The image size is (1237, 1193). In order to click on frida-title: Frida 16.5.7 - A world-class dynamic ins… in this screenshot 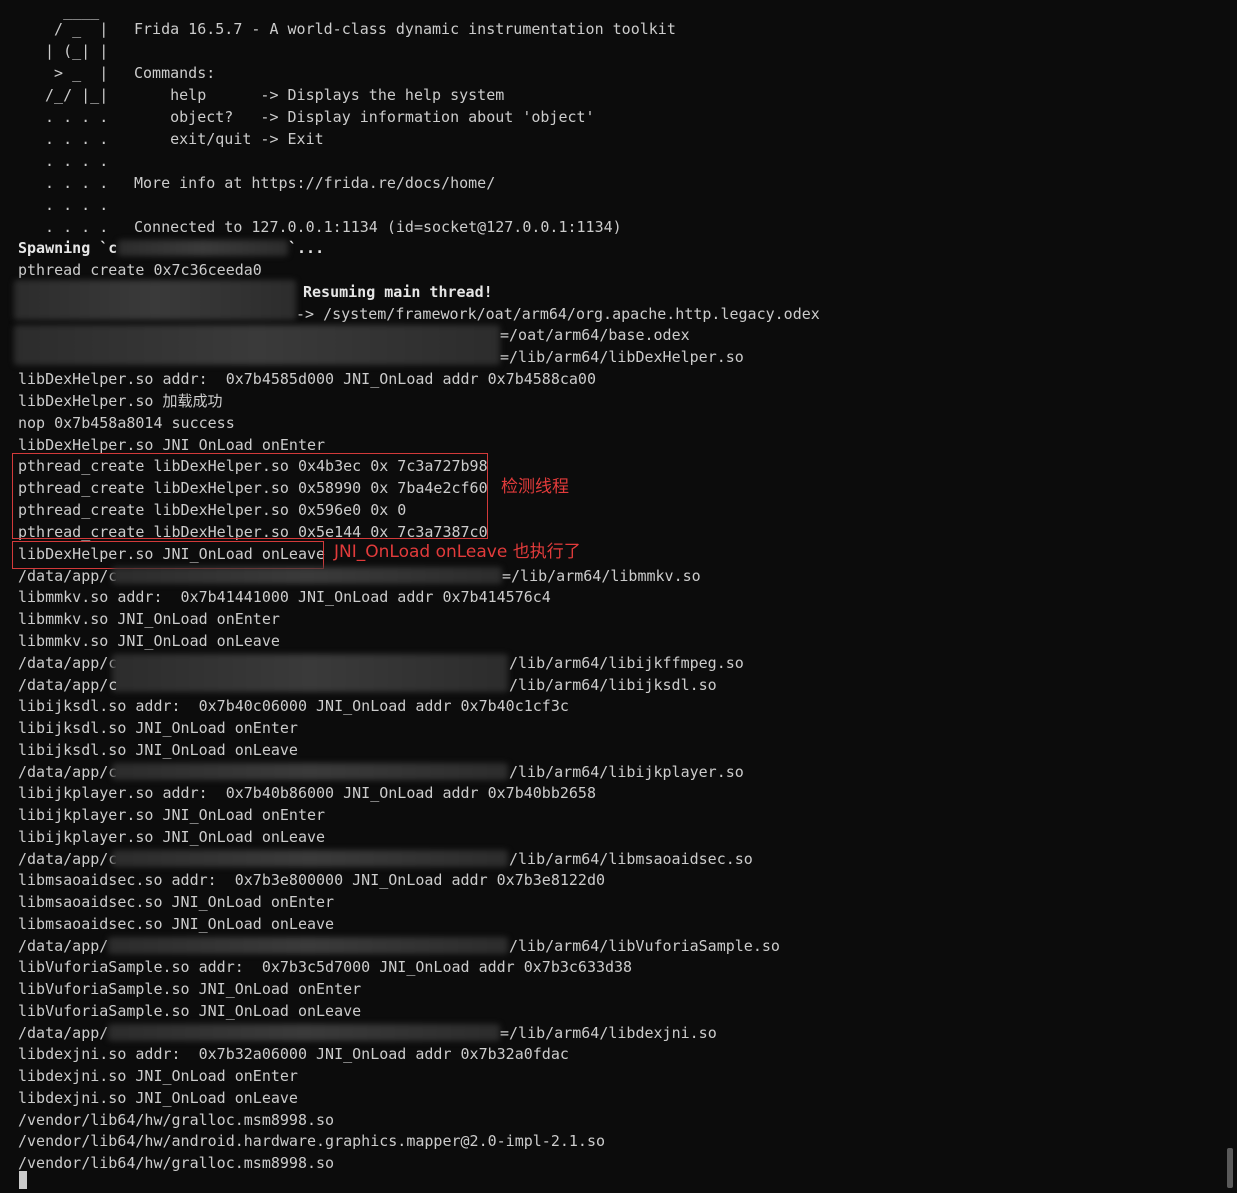, I will do `click(405, 29)`.